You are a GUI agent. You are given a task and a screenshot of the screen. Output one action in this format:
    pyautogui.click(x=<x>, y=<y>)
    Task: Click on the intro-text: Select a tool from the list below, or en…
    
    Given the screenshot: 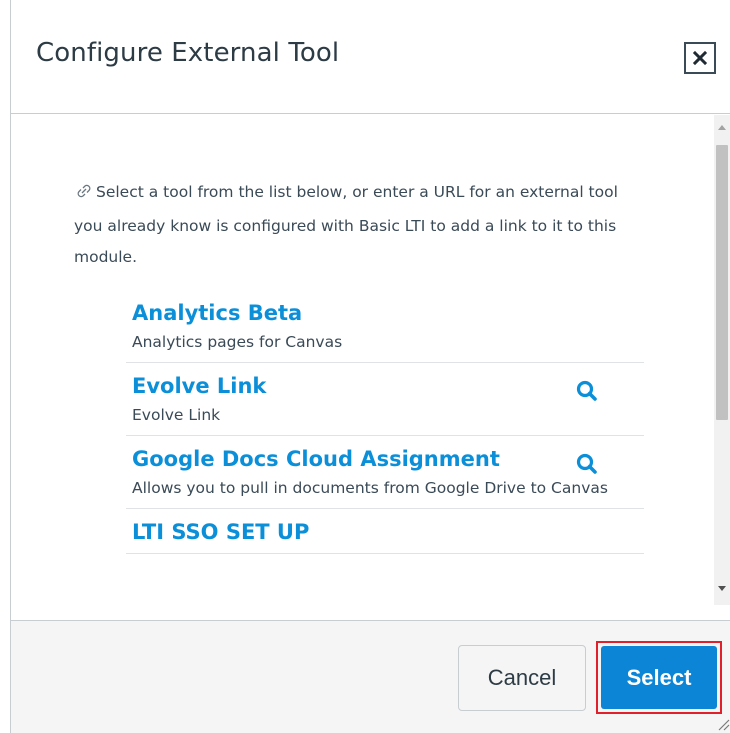 What is the action you would take?
    pyautogui.click(x=354, y=225)
    